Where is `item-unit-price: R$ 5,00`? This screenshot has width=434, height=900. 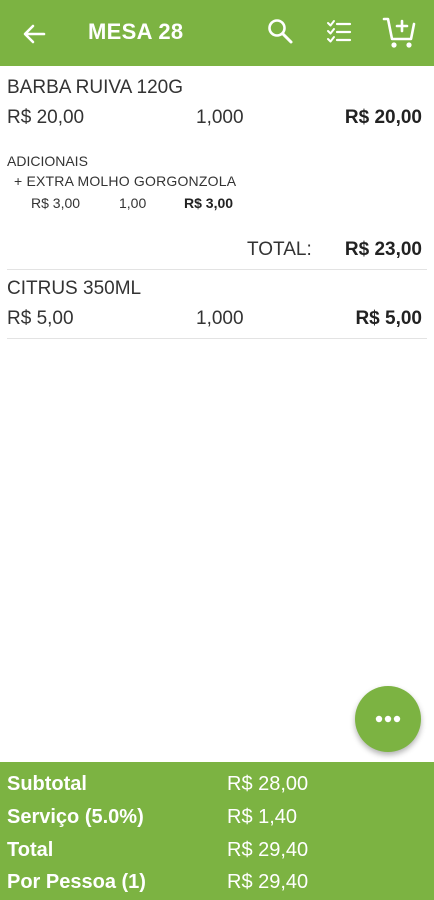
item-unit-price: R$ 5,00 is located at coordinates (40, 318).